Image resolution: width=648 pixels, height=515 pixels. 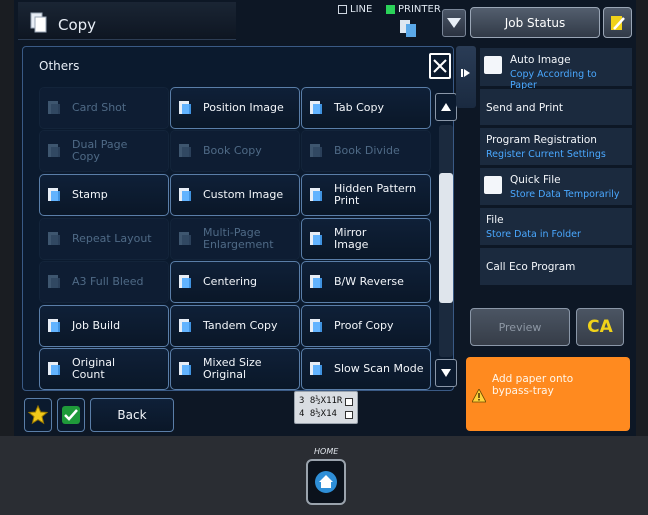 What do you see at coordinates (546, 154) in the screenshot?
I see `action-subtitle: Register Current Settings` at bounding box center [546, 154].